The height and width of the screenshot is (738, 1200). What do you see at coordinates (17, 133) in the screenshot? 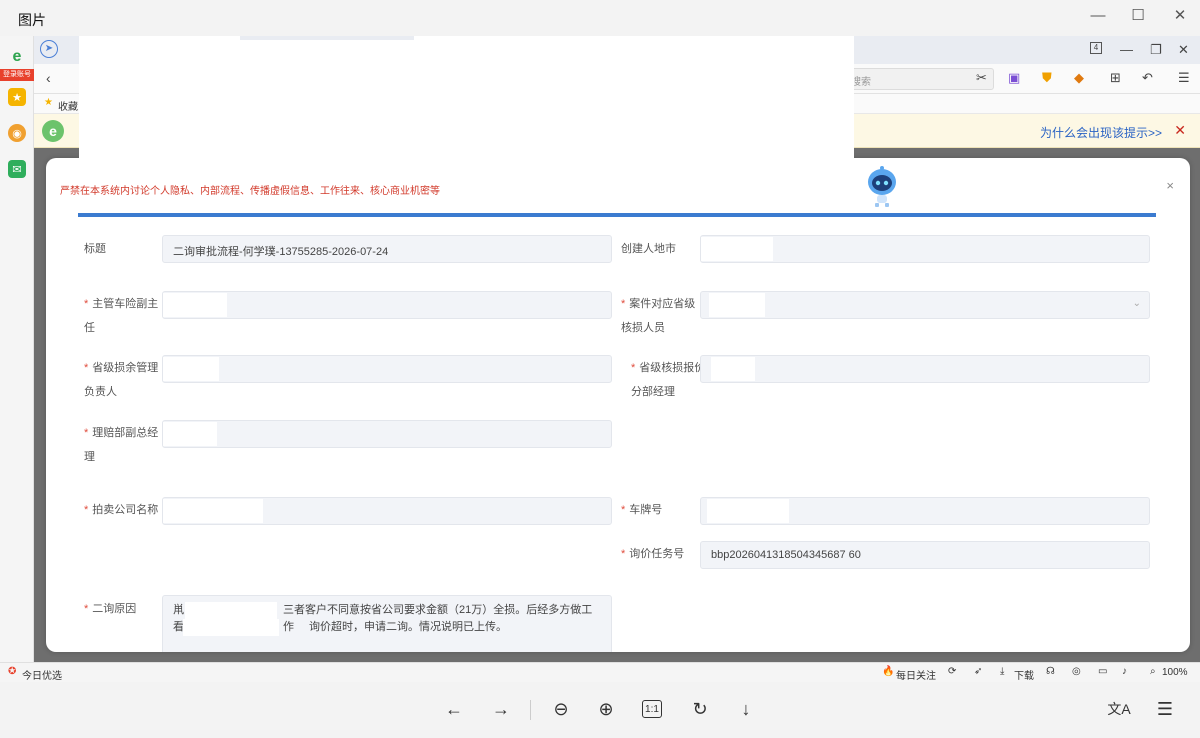
I see `weibo-icon: ◉` at bounding box center [17, 133].